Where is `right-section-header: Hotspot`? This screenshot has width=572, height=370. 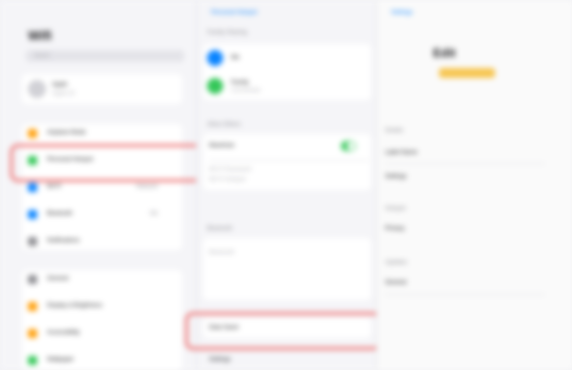
right-section-header: Hotspot is located at coordinates (395, 209).